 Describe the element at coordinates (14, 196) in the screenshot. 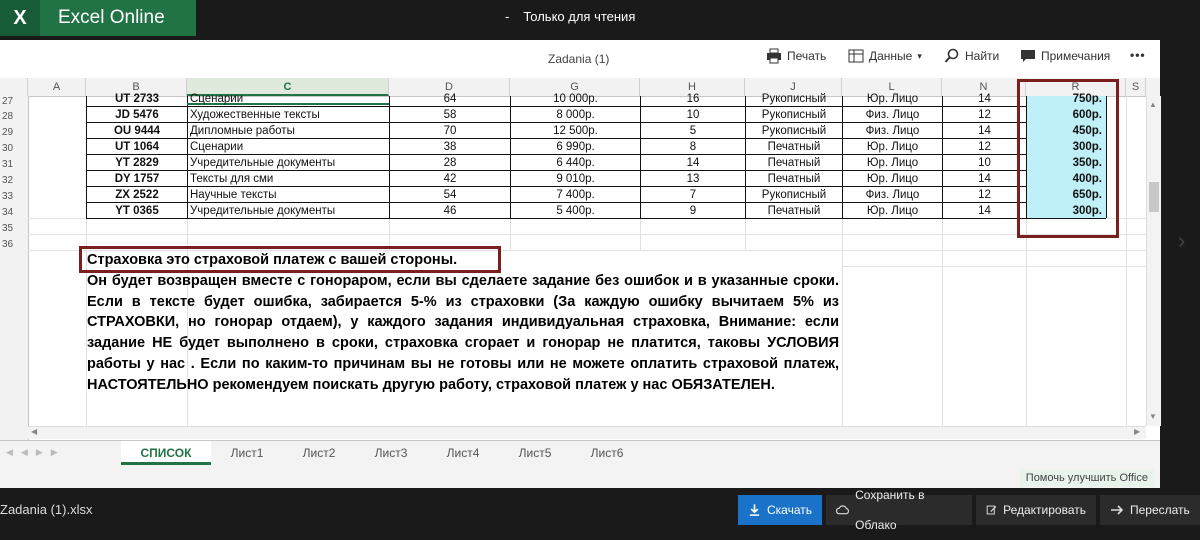

I see `row-header: 33` at that location.